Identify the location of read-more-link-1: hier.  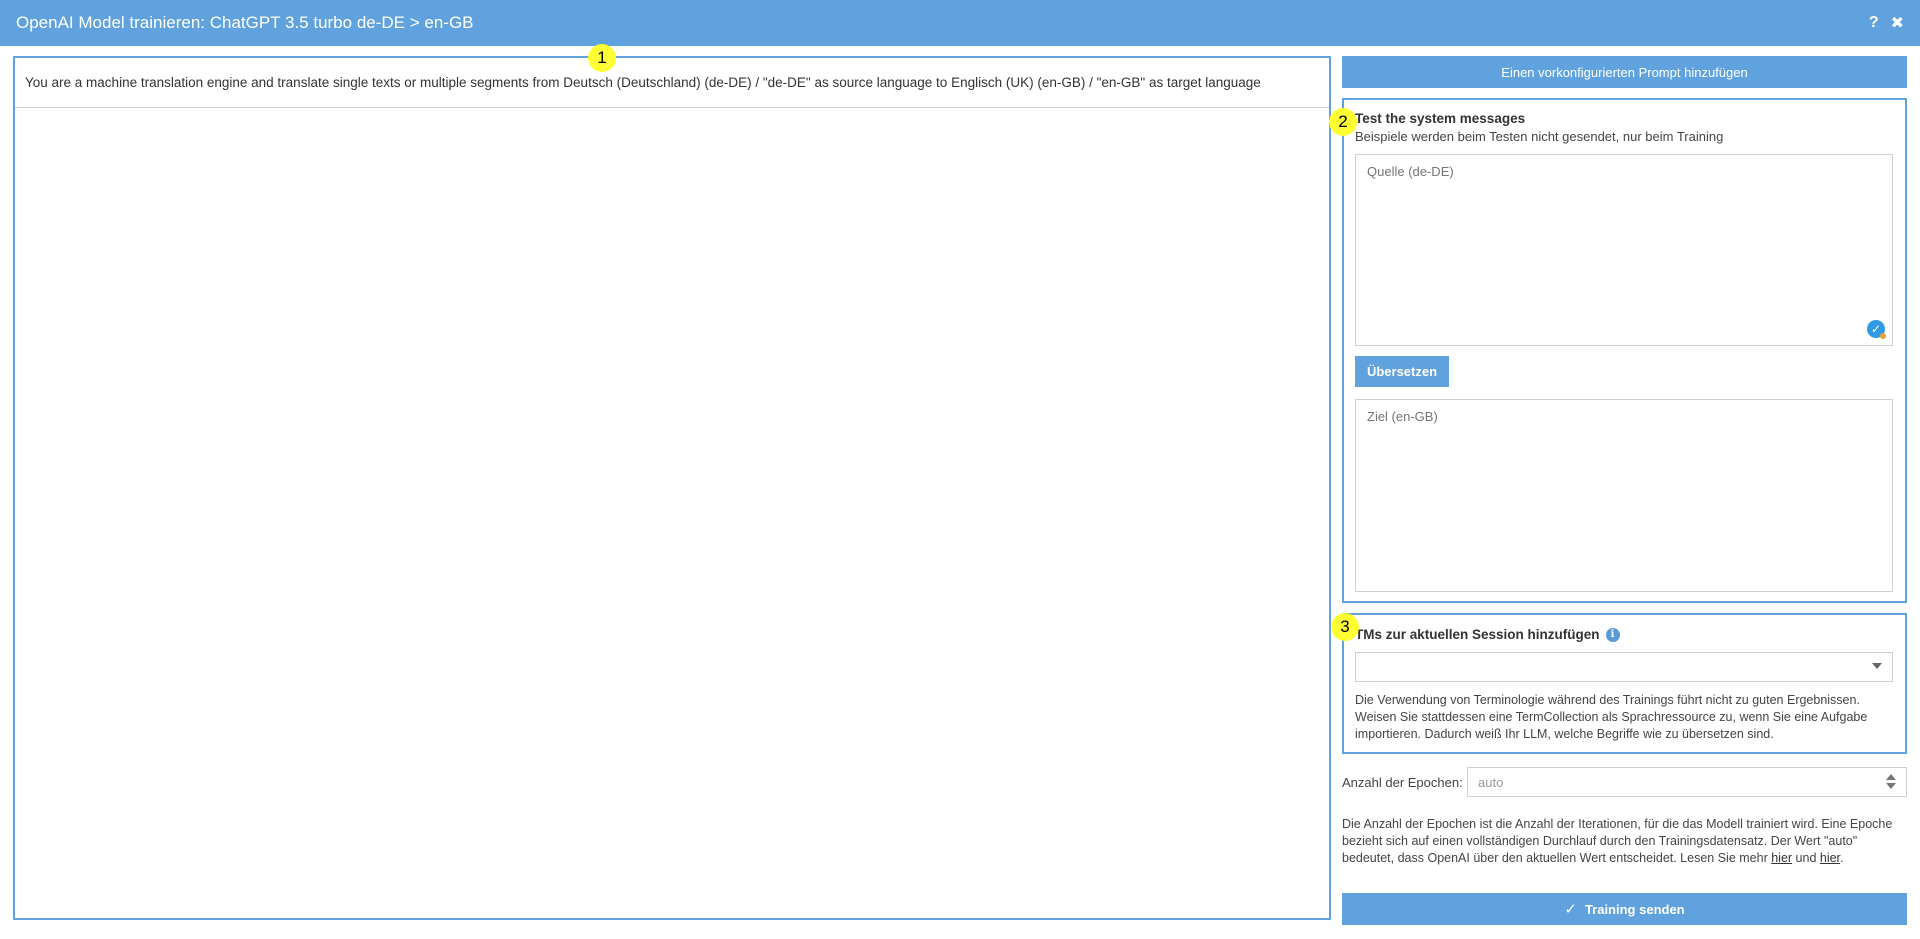
(1781, 858).